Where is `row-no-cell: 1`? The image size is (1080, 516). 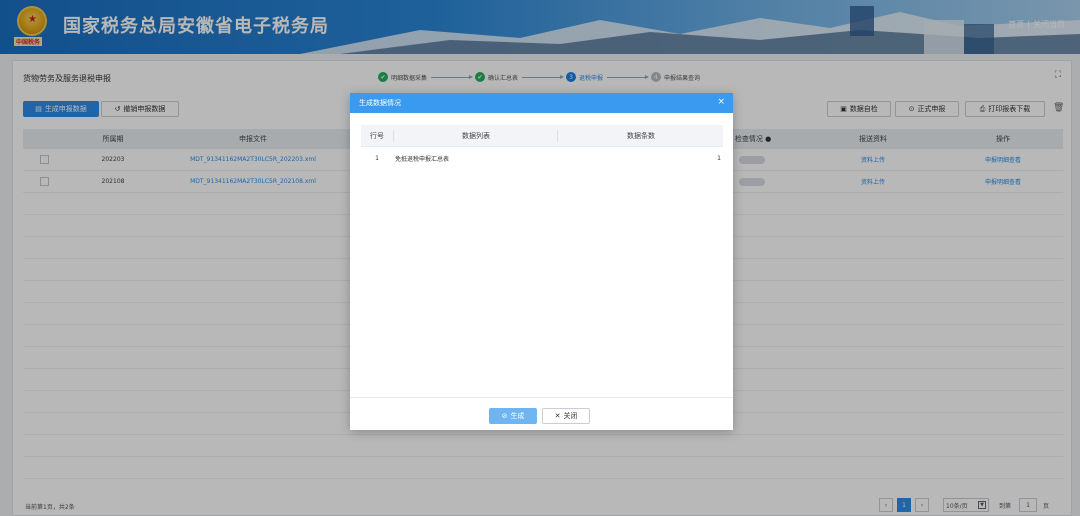
row-no-cell: 1 is located at coordinates (377, 158).